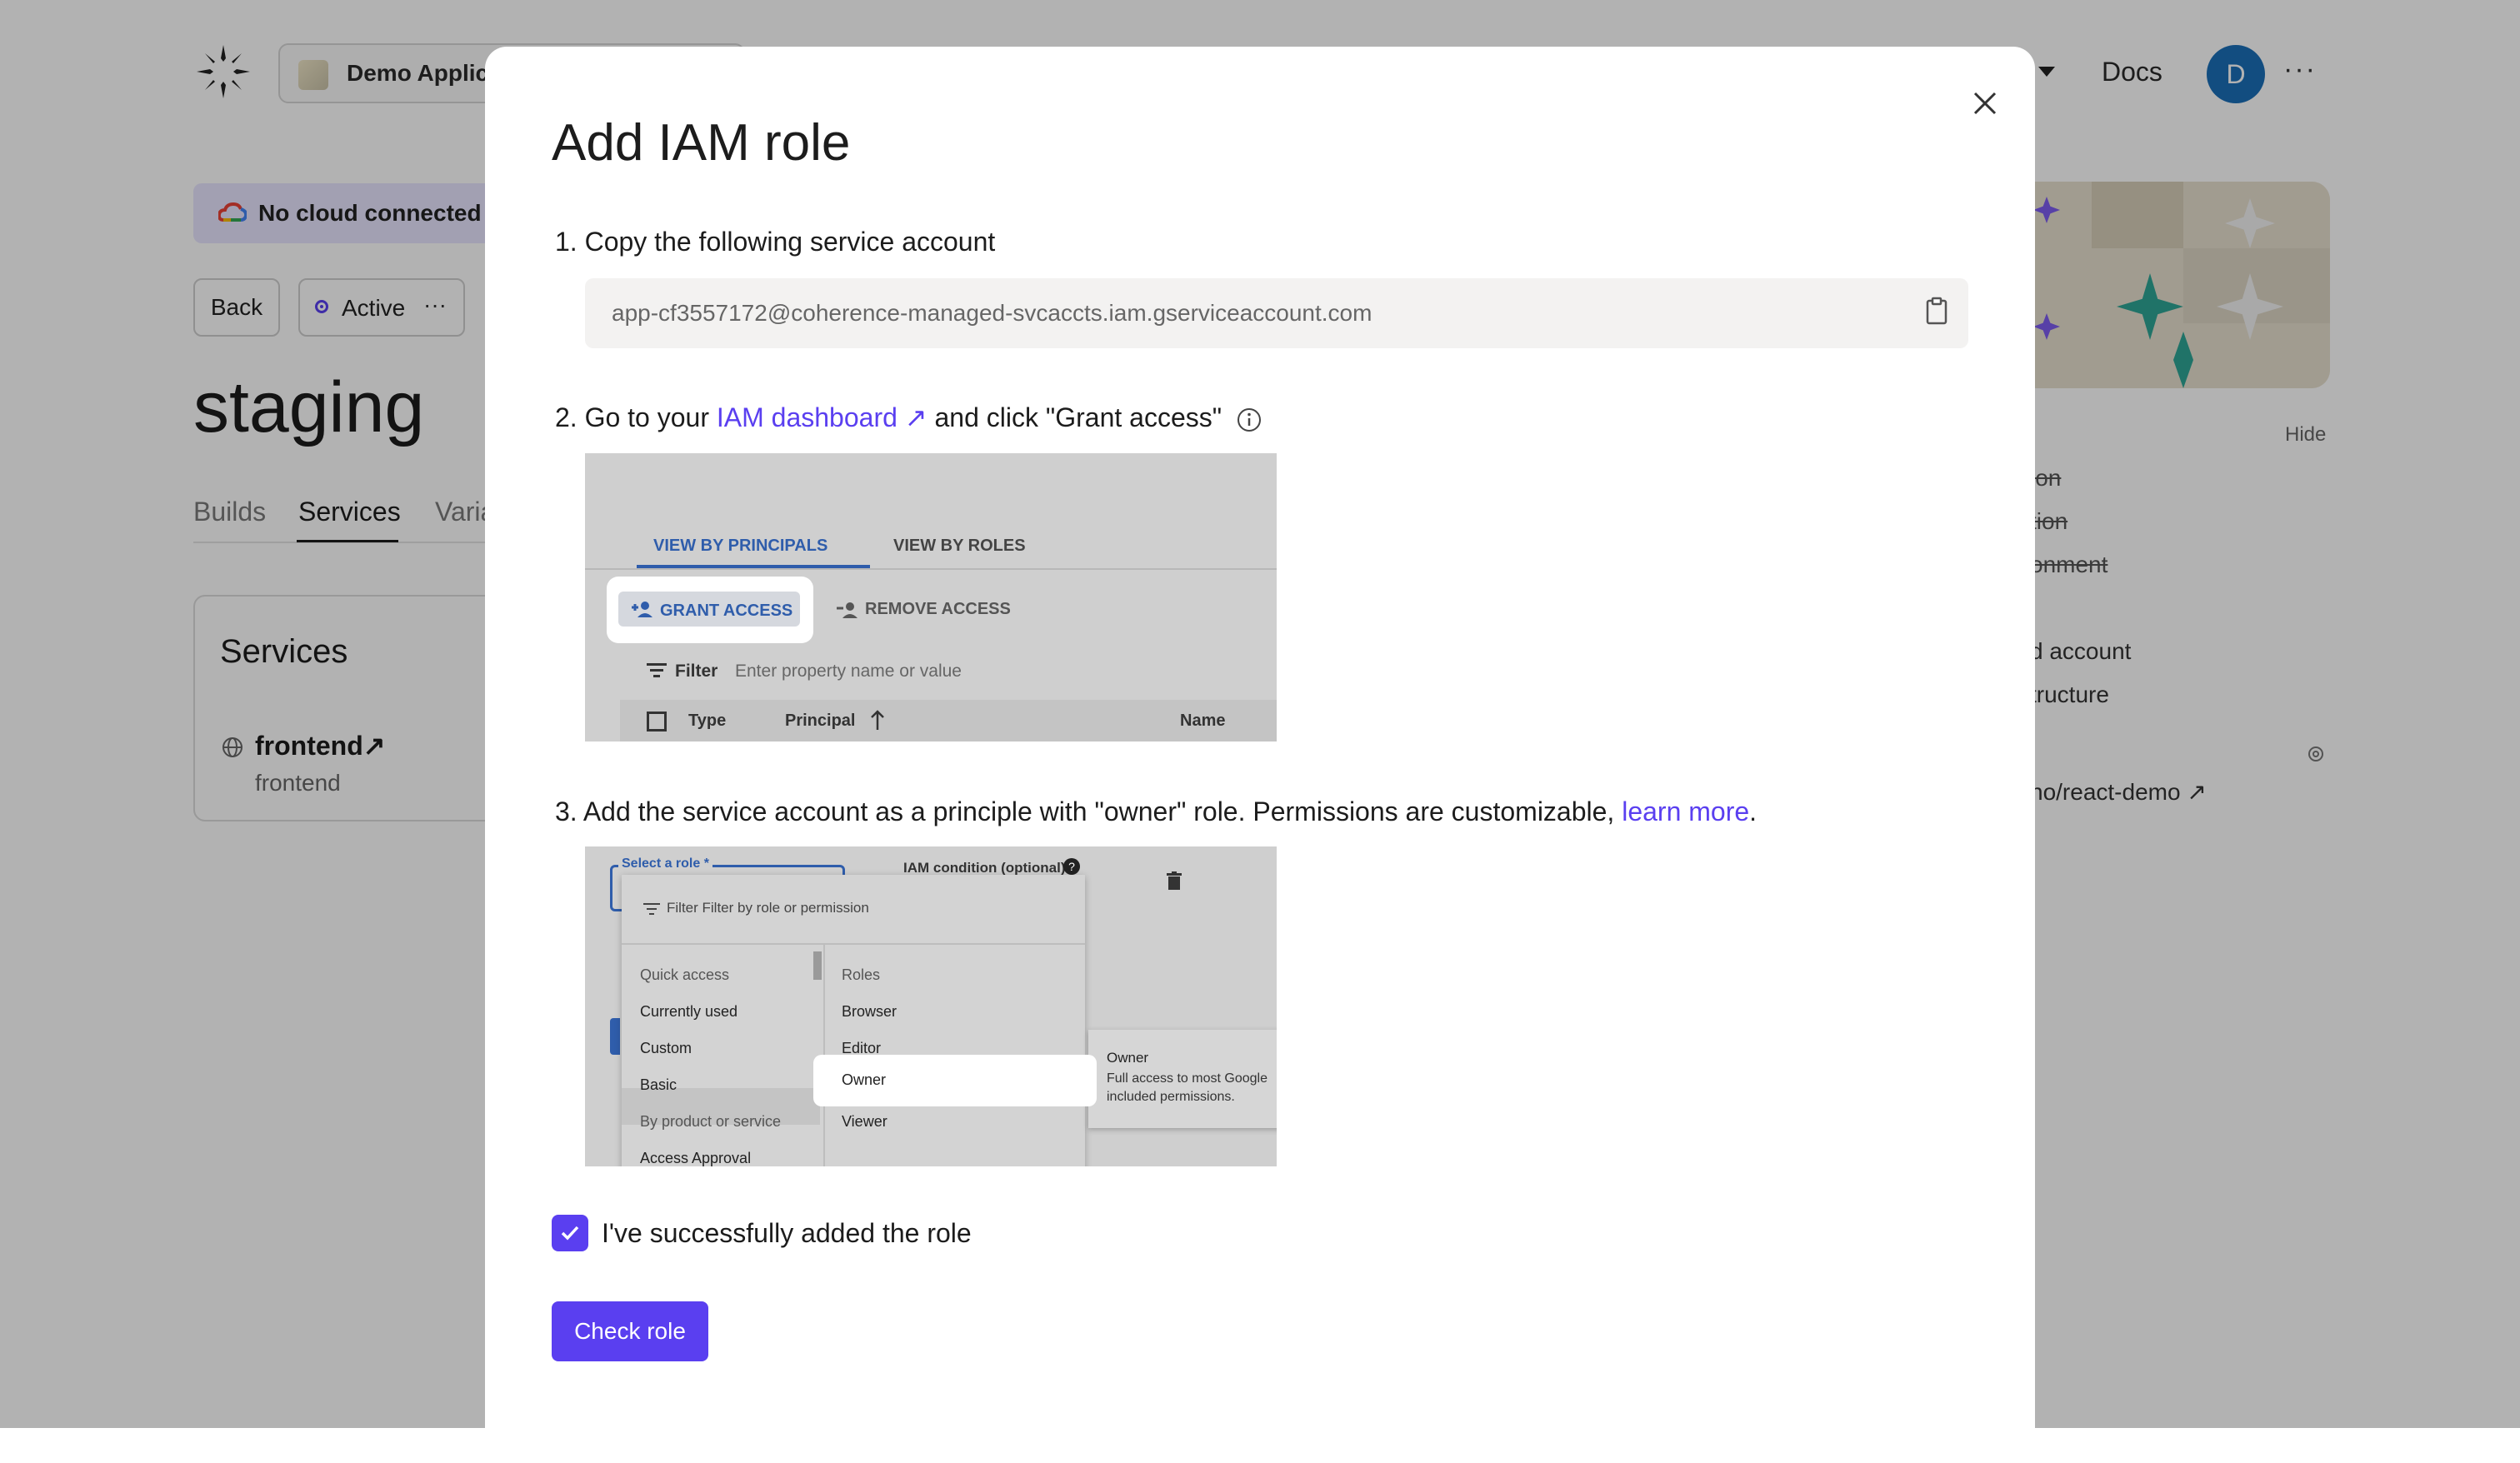  What do you see at coordinates (701, 143) in the screenshot?
I see `modal-title: Add IAM role` at bounding box center [701, 143].